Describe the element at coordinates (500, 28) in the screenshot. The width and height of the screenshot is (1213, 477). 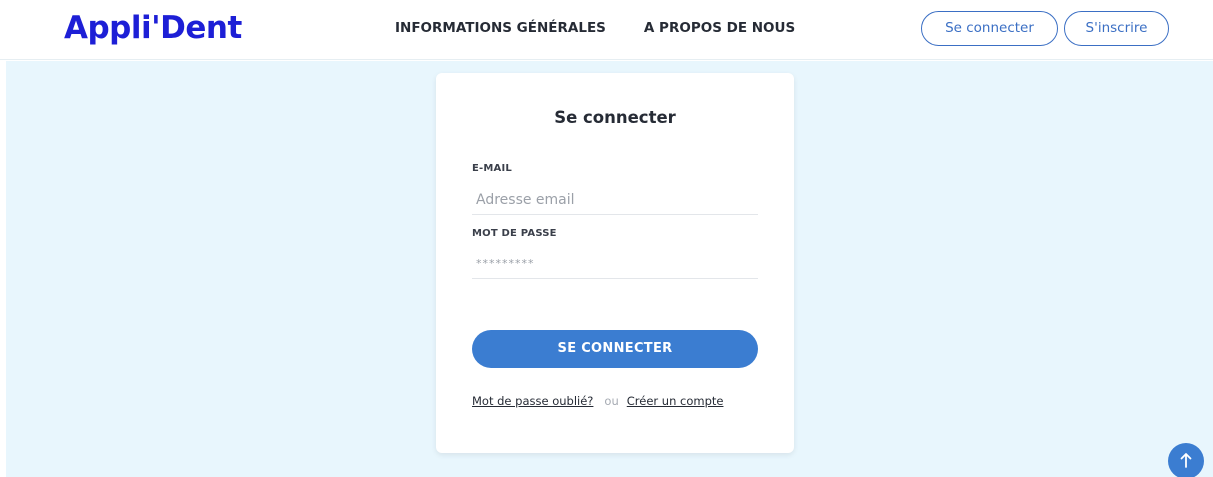
I see `nav-link-general-info: INFORMATIONS GÉNÉRALES` at that location.